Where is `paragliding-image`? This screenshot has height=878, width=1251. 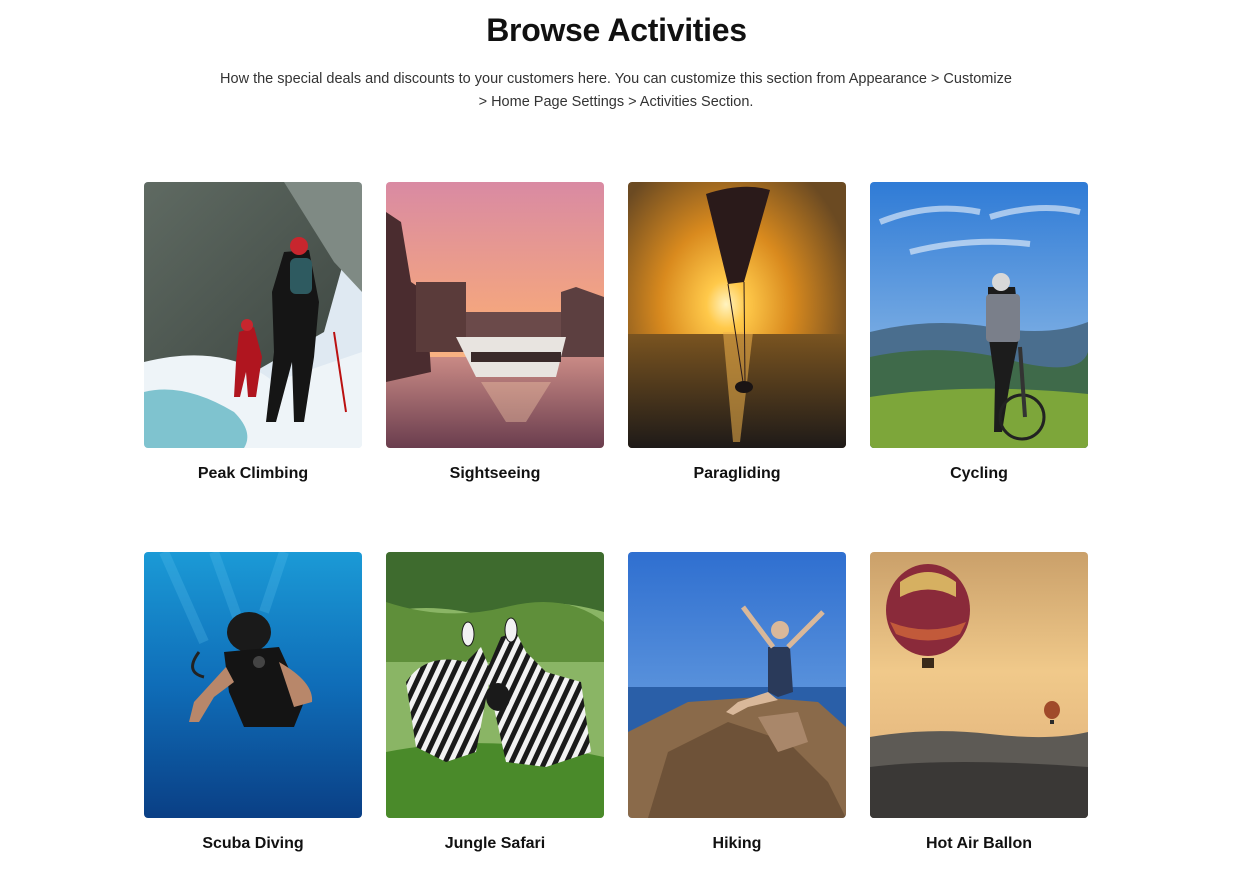
paragliding-image is located at coordinates (737, 315).